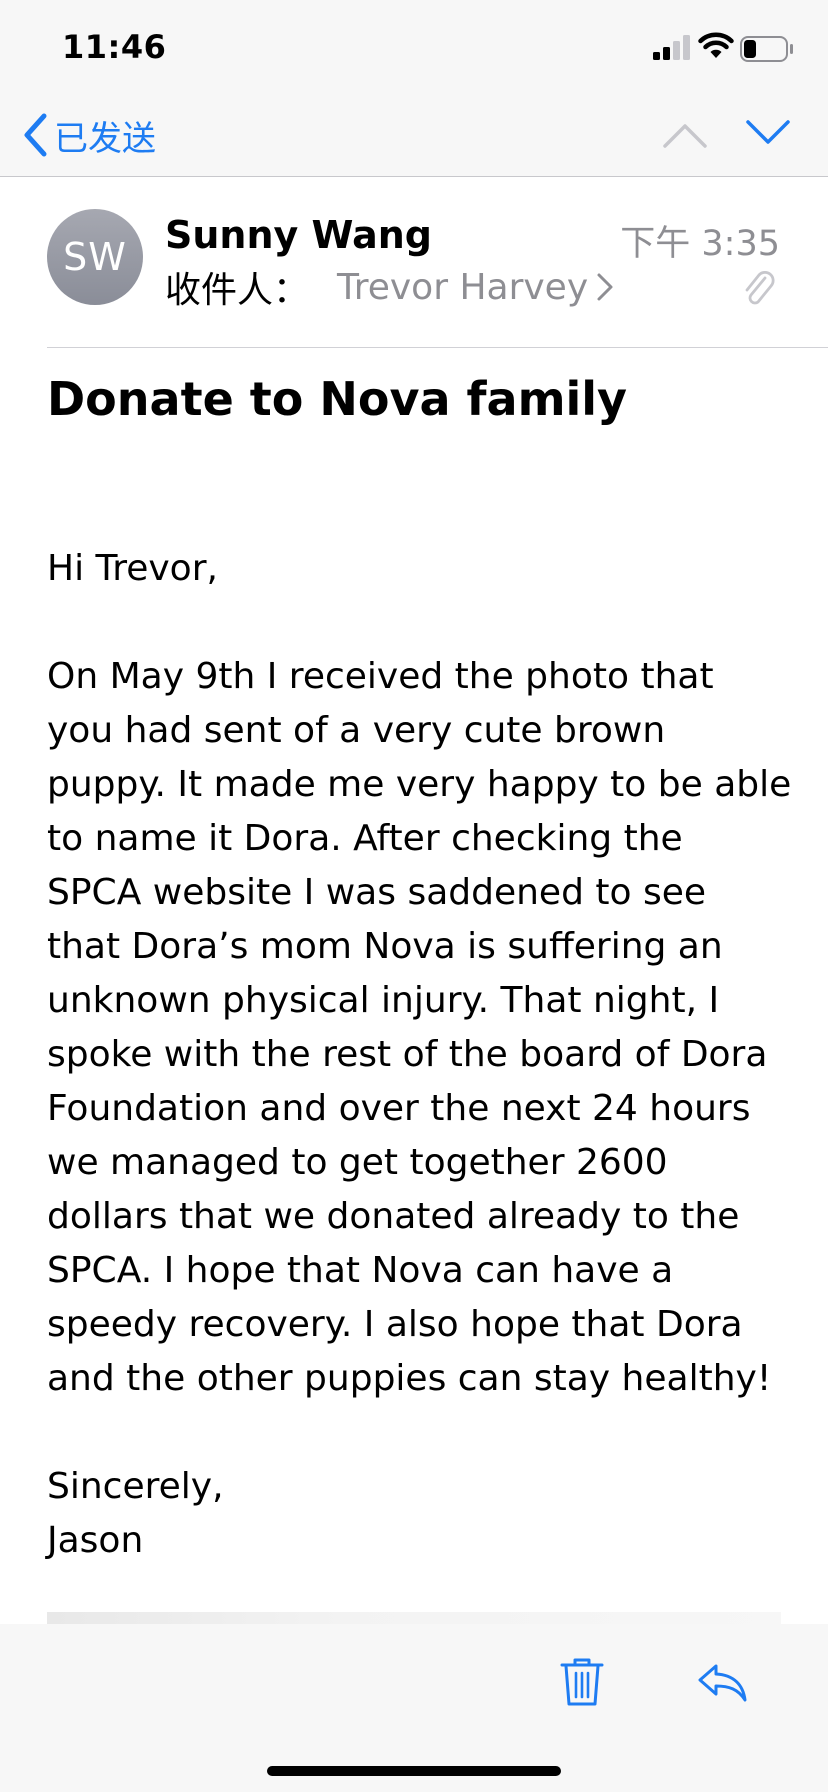 The image size is (828, 1792). Describe the element at coordinates (722, 1682) in the screenshot. I see `reply-icon` at that location.